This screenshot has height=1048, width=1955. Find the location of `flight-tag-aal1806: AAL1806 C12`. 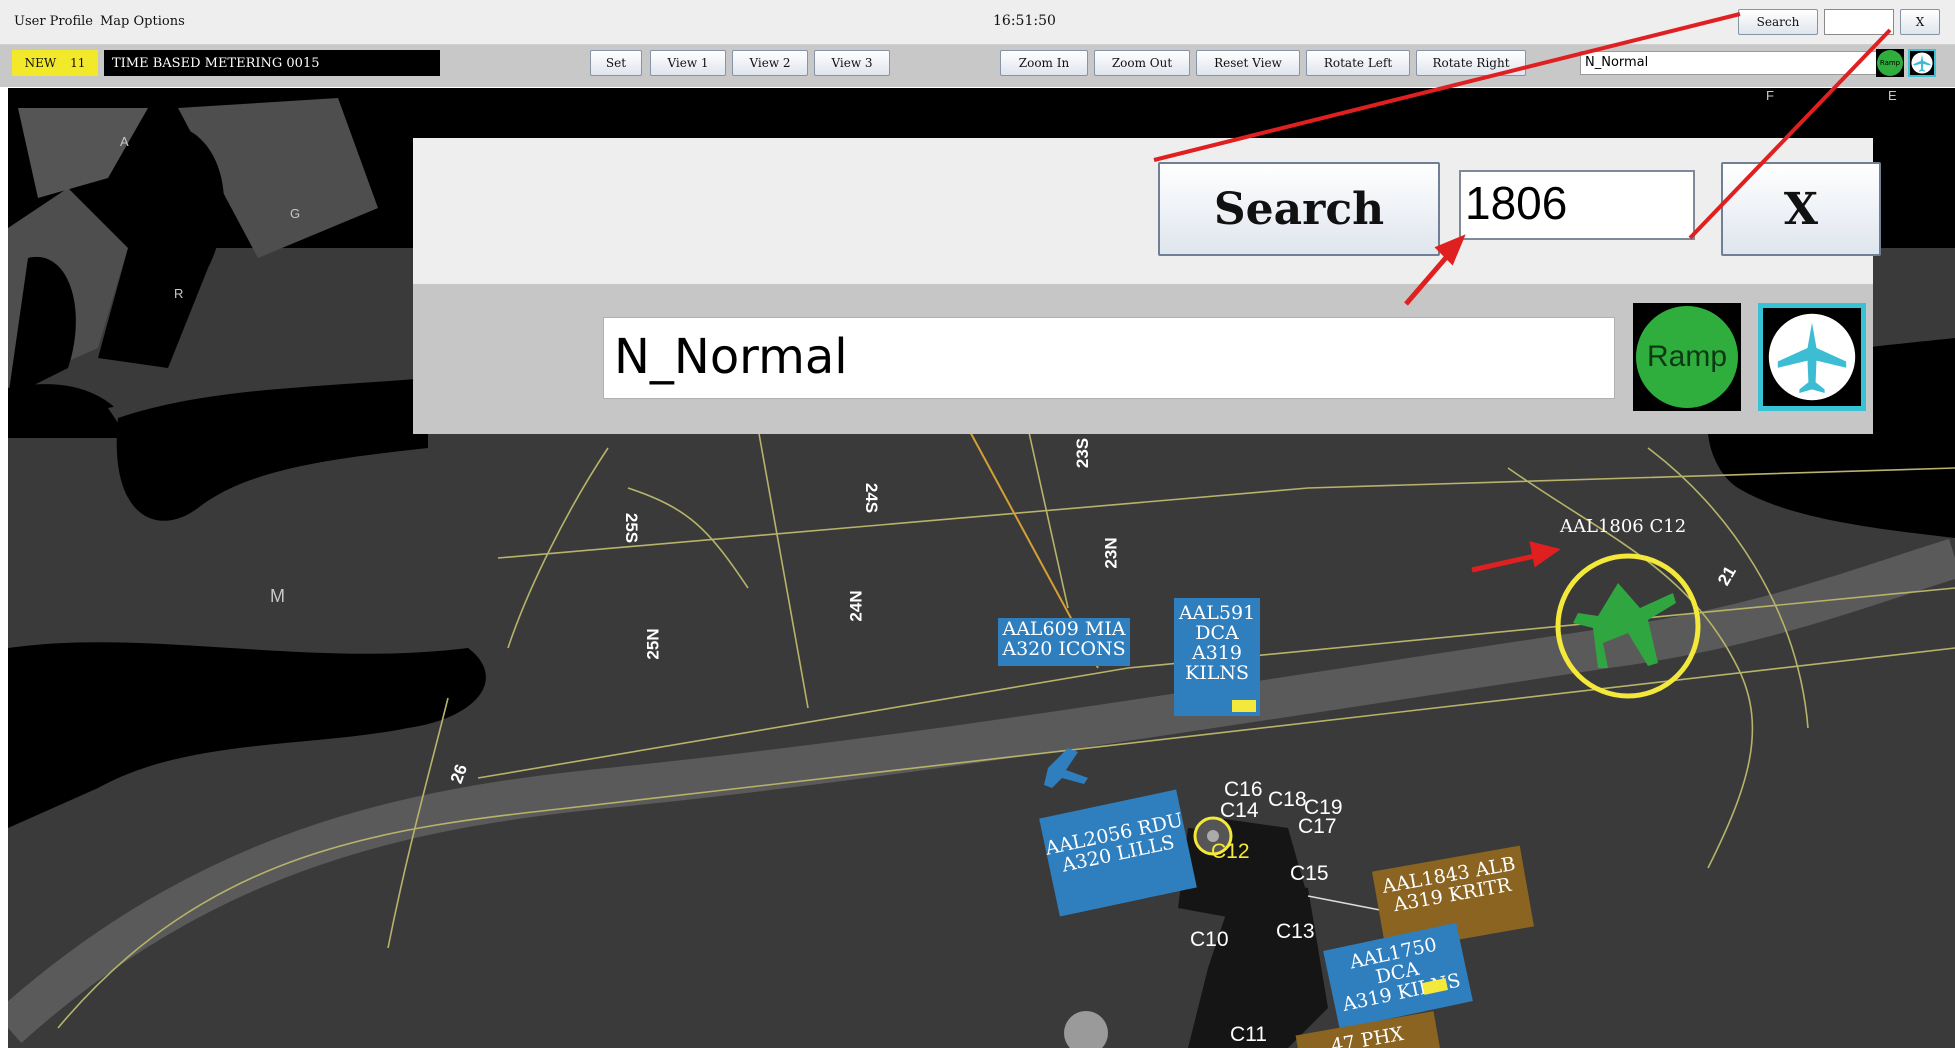

flight-tag-aal1806: AAL1806 C12 is located at coordinates (1623, 526).